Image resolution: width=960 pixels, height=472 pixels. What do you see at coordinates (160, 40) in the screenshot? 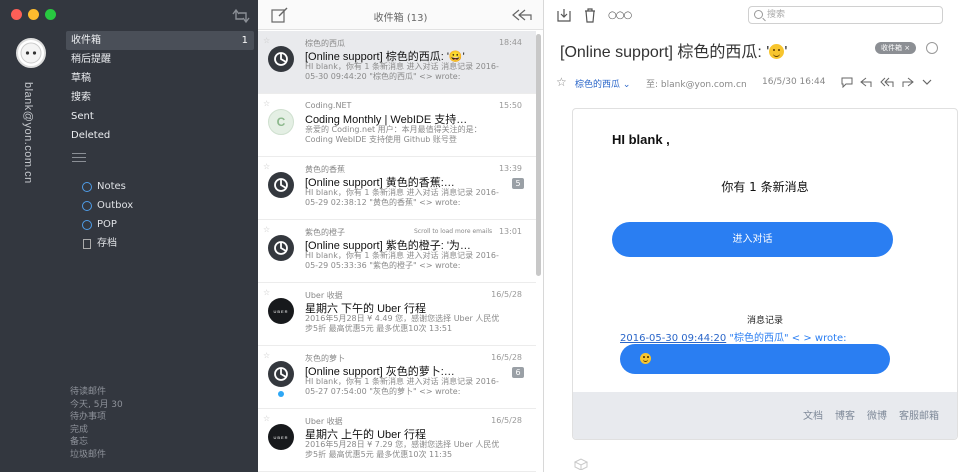
I see `folder-inbox: 收件箱 1` at bounding box center [160, 40].